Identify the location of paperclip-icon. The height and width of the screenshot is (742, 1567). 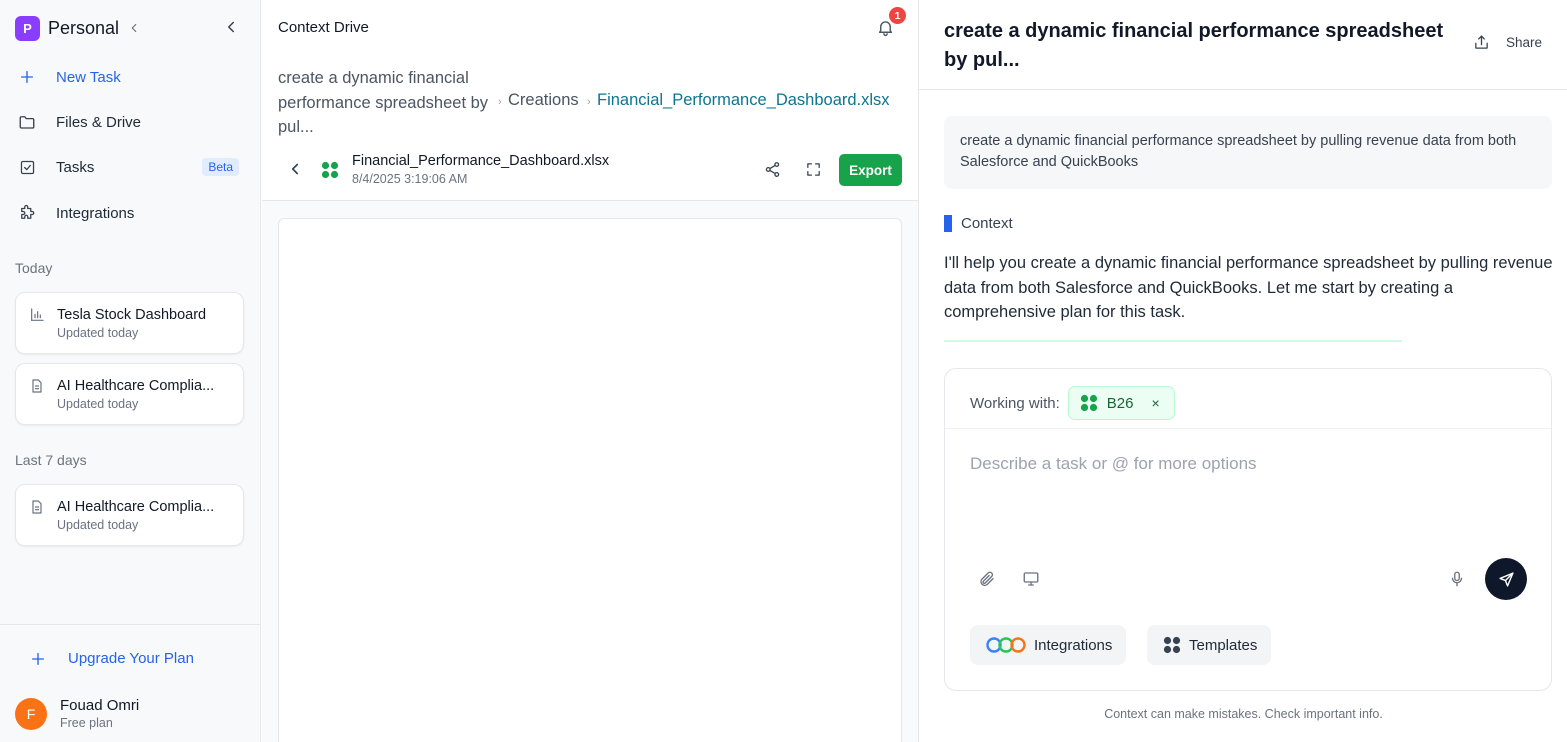
(987, 579).